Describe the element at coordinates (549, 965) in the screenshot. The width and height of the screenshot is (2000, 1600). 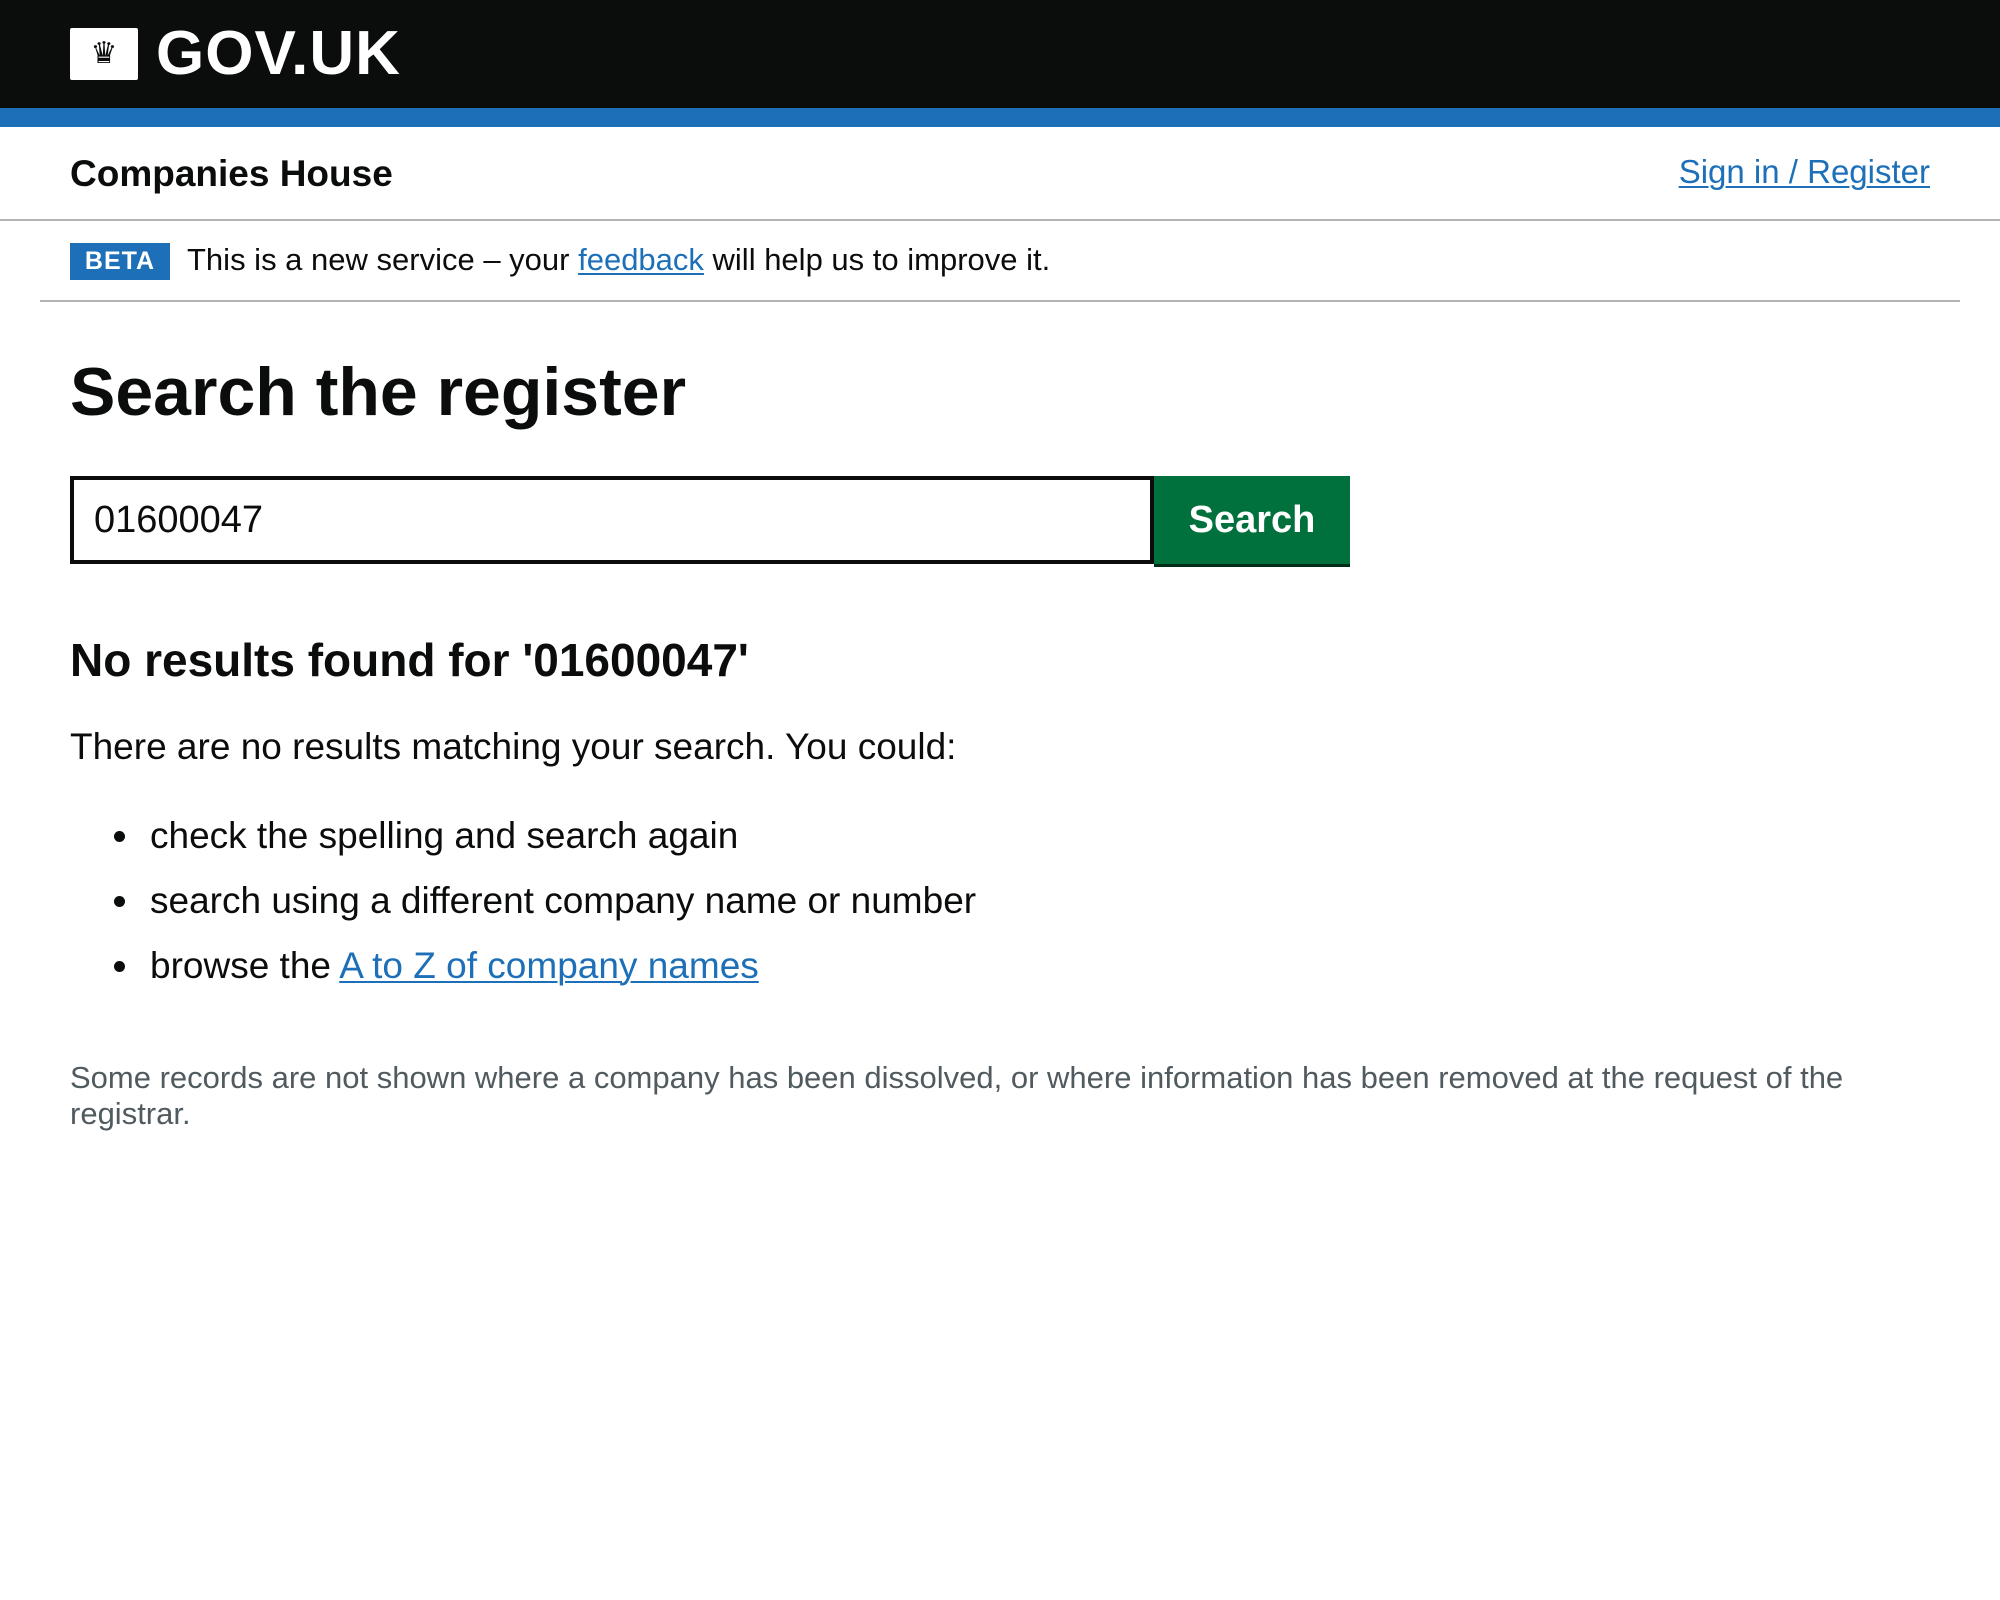
I see `a-to-z-company-names-link: A to Z of company names` at that location.